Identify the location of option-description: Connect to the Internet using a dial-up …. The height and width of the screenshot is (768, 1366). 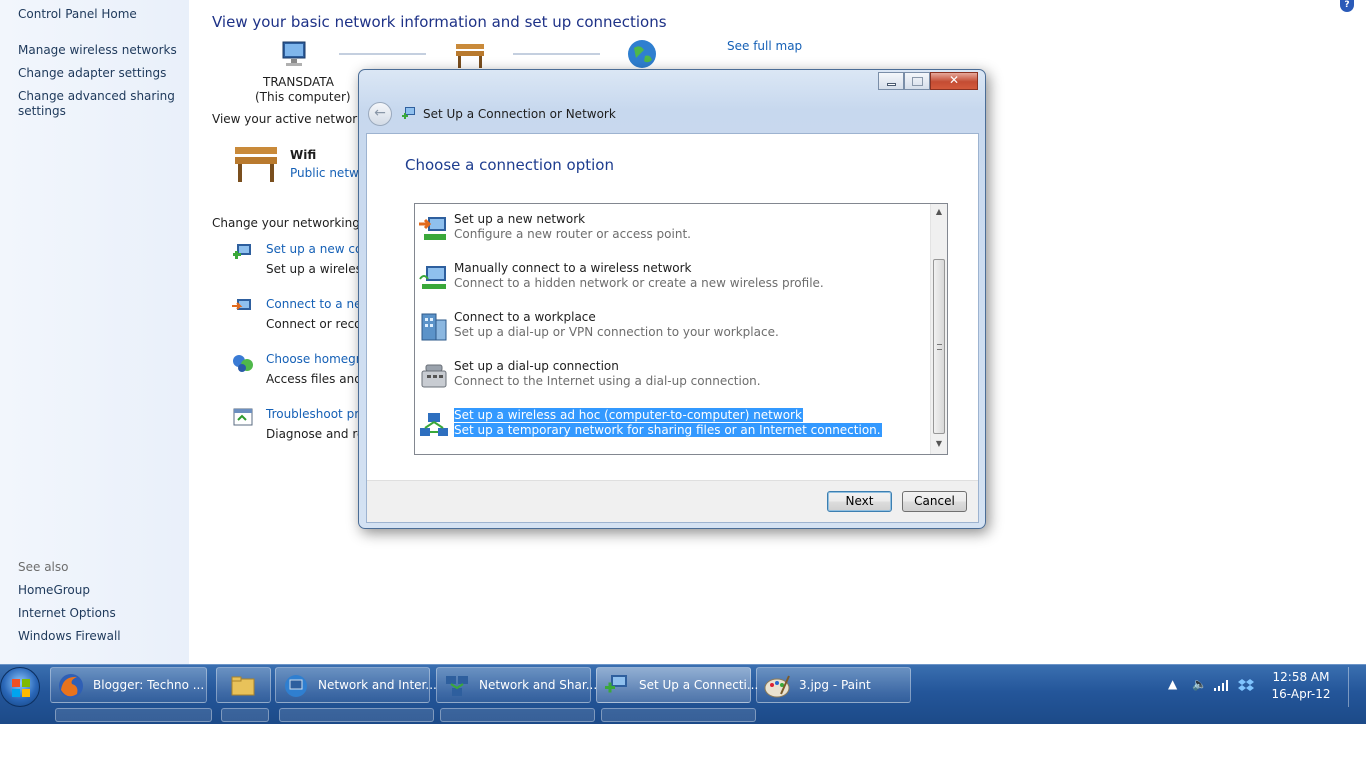
(607, 381).